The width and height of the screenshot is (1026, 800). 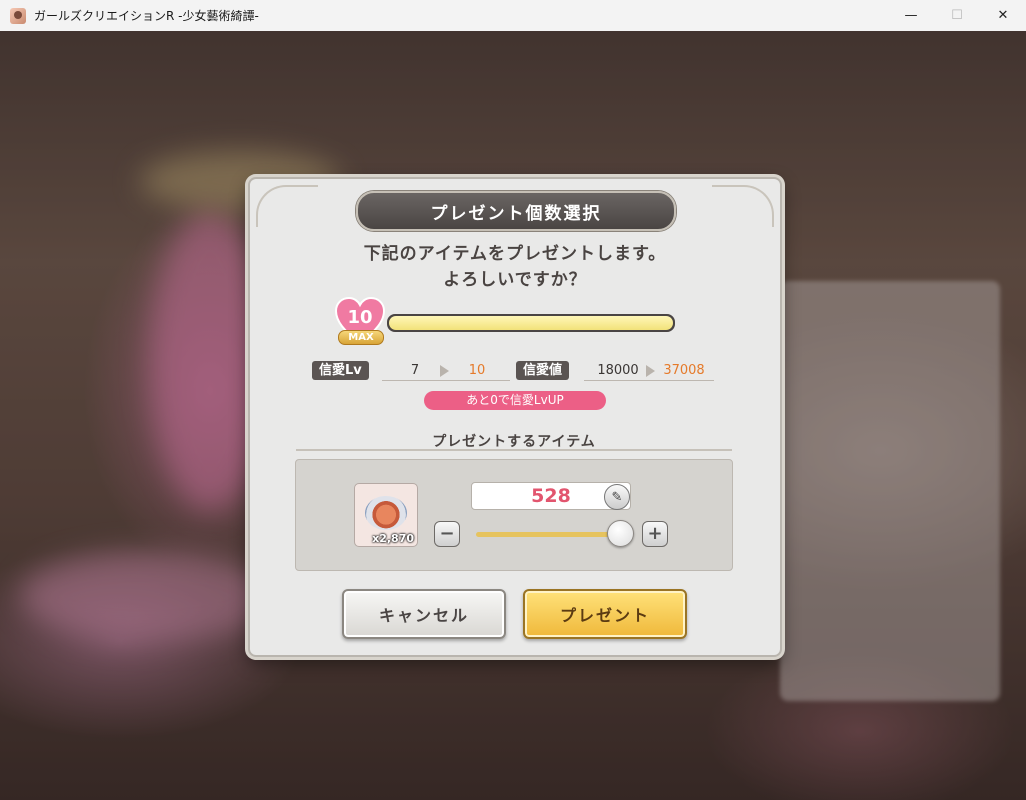 I want to click on window-titlebar: ガールズクリエイションR -少女藝術綺譚- — ☐ ✕, so click(x=513, y=16).